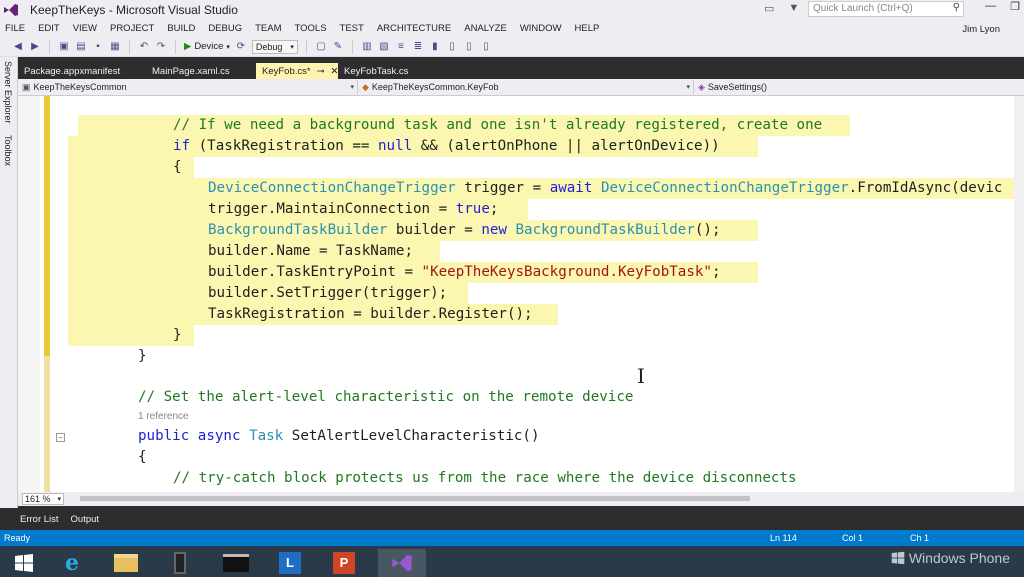 Image resolution: width=1024 pixels, height=577 pixels. I want to click on menu-project: PROJECT, so click(132, 28).